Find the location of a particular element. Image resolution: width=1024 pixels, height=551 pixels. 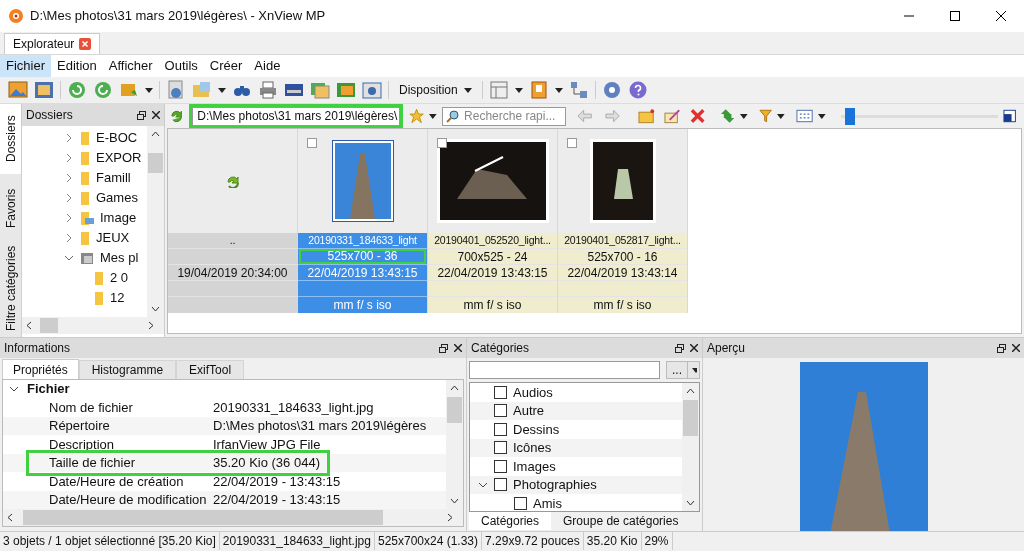

menu-item: Créer is located at coordinates (226, 66).